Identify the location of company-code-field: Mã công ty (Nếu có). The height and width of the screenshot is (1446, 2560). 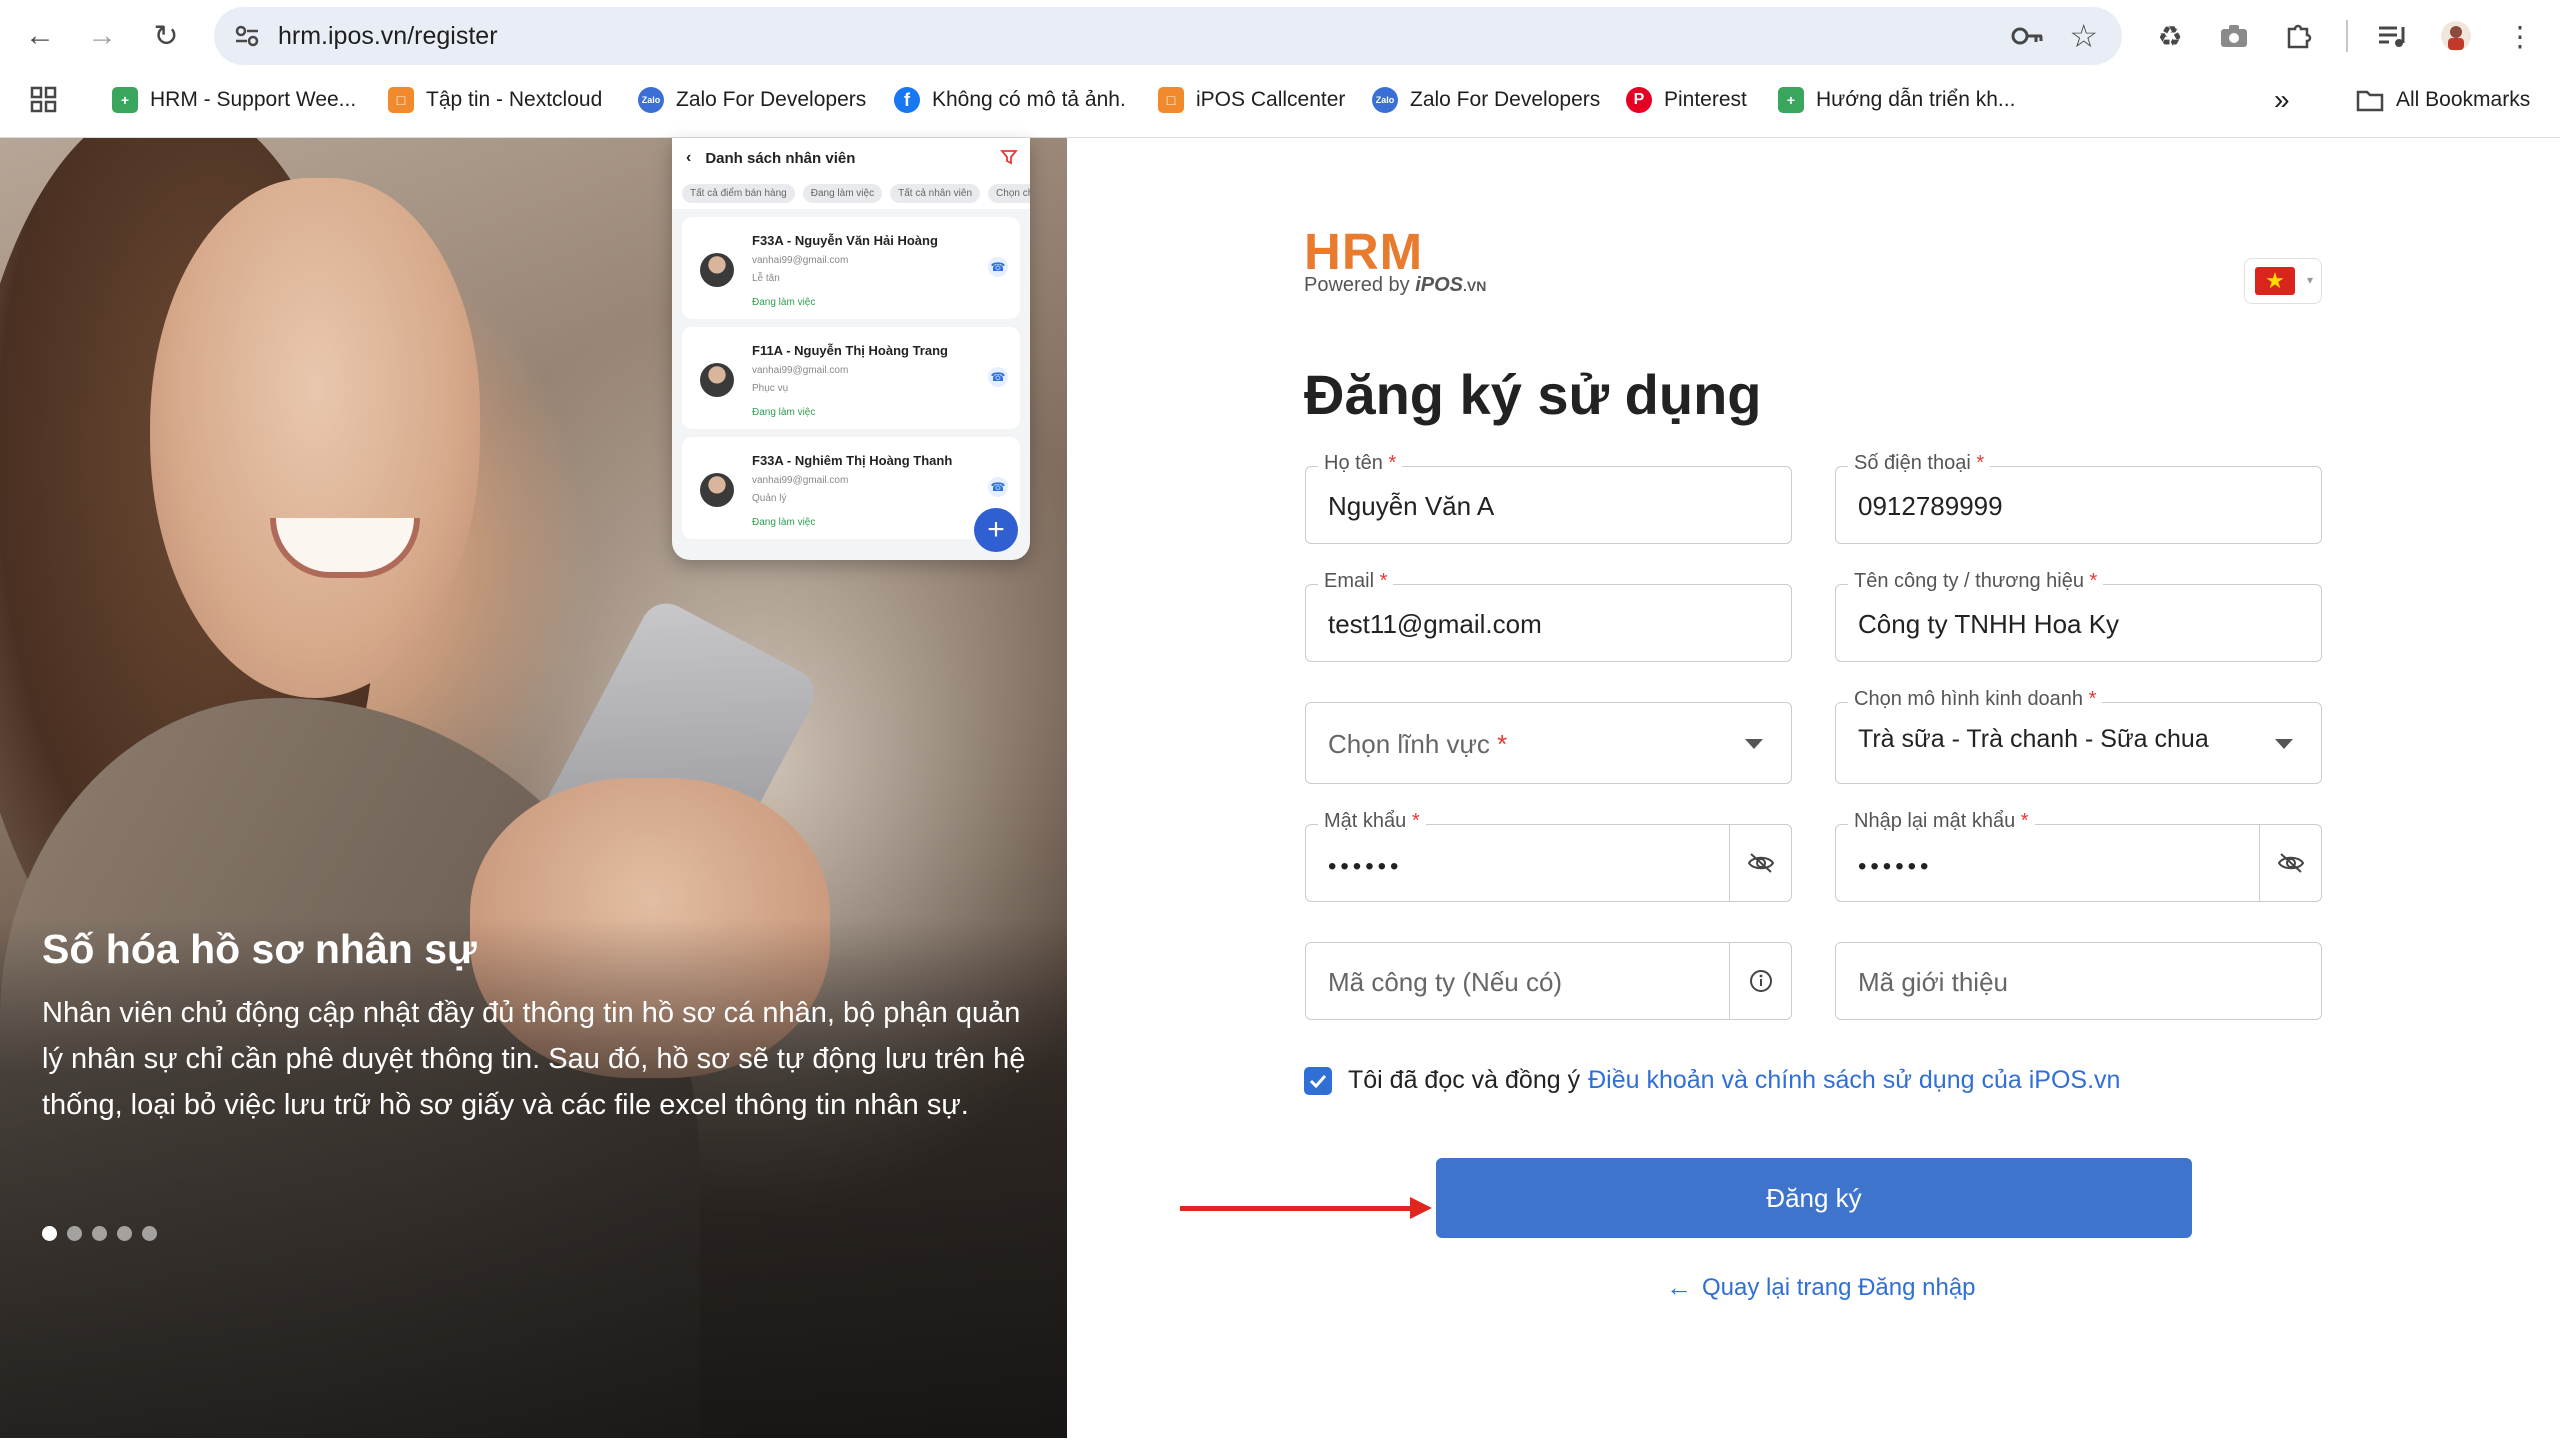
(1548, 981).